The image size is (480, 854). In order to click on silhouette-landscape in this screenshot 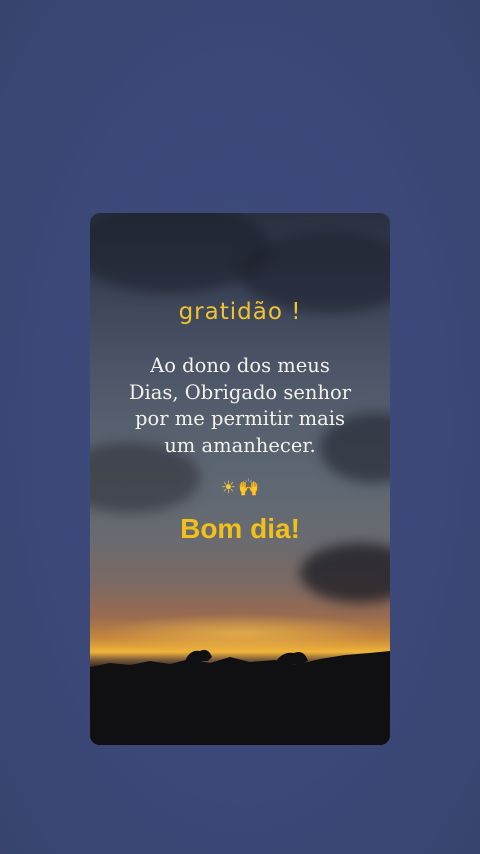, I will do `click(240, 697)`.